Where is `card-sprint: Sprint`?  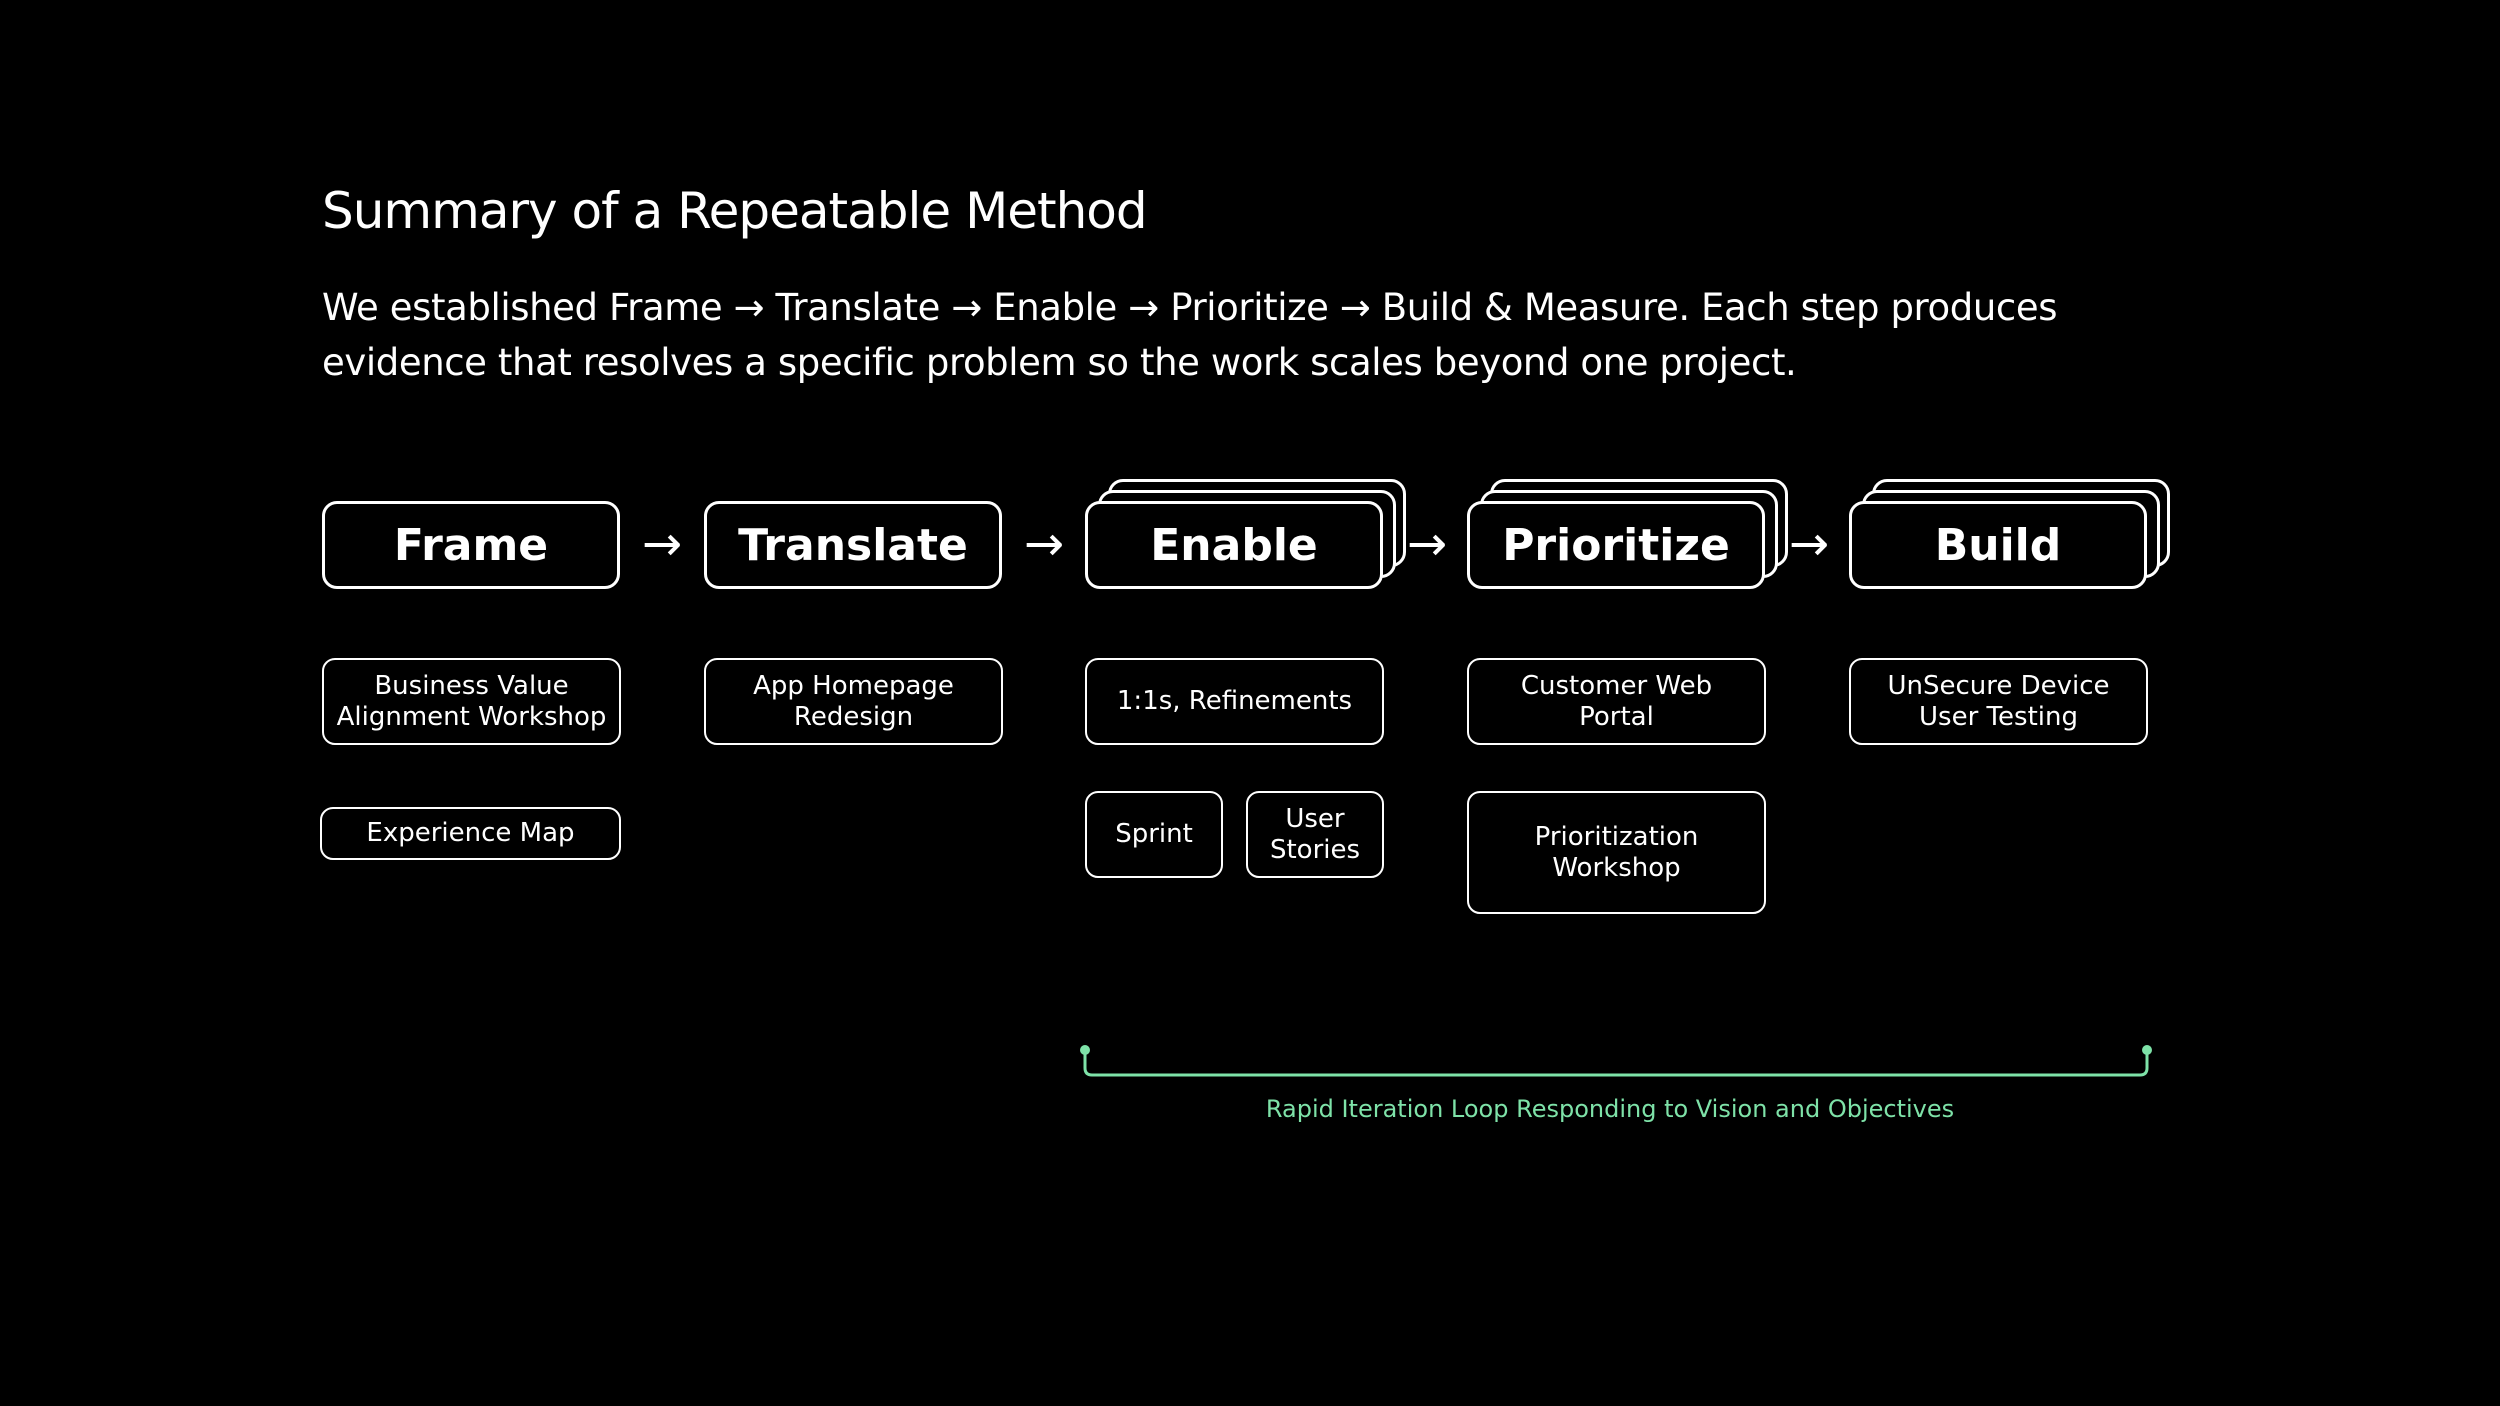 card-sprint: Sprint is located at coordinates (1154, 834).